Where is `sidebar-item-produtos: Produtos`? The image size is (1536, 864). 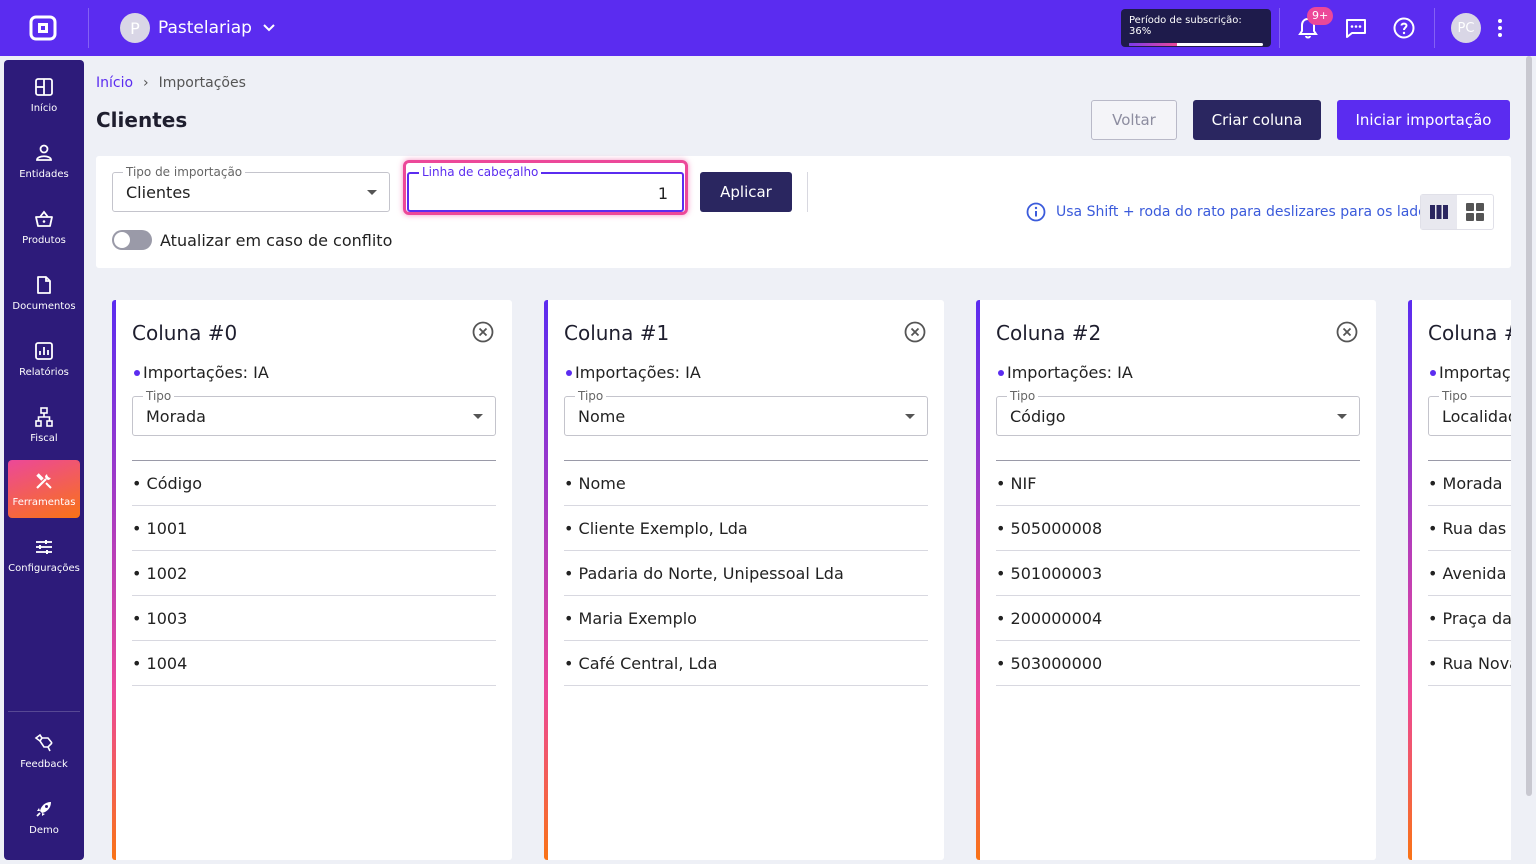 sidebar-item-produtos: Produtos is located at coordinates (44, 227).